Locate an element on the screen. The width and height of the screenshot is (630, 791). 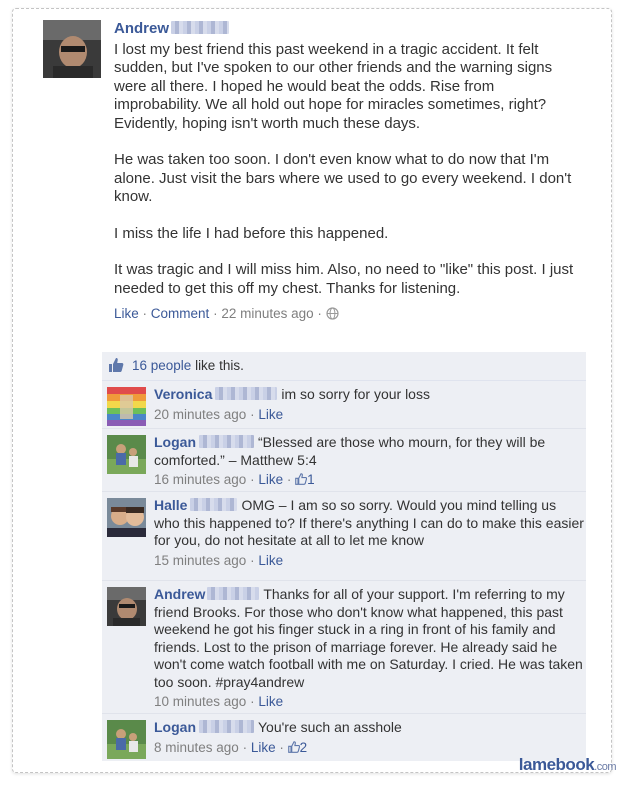
comment-meta: 20 minutes ago · Like is located at coordinates (219, 414).